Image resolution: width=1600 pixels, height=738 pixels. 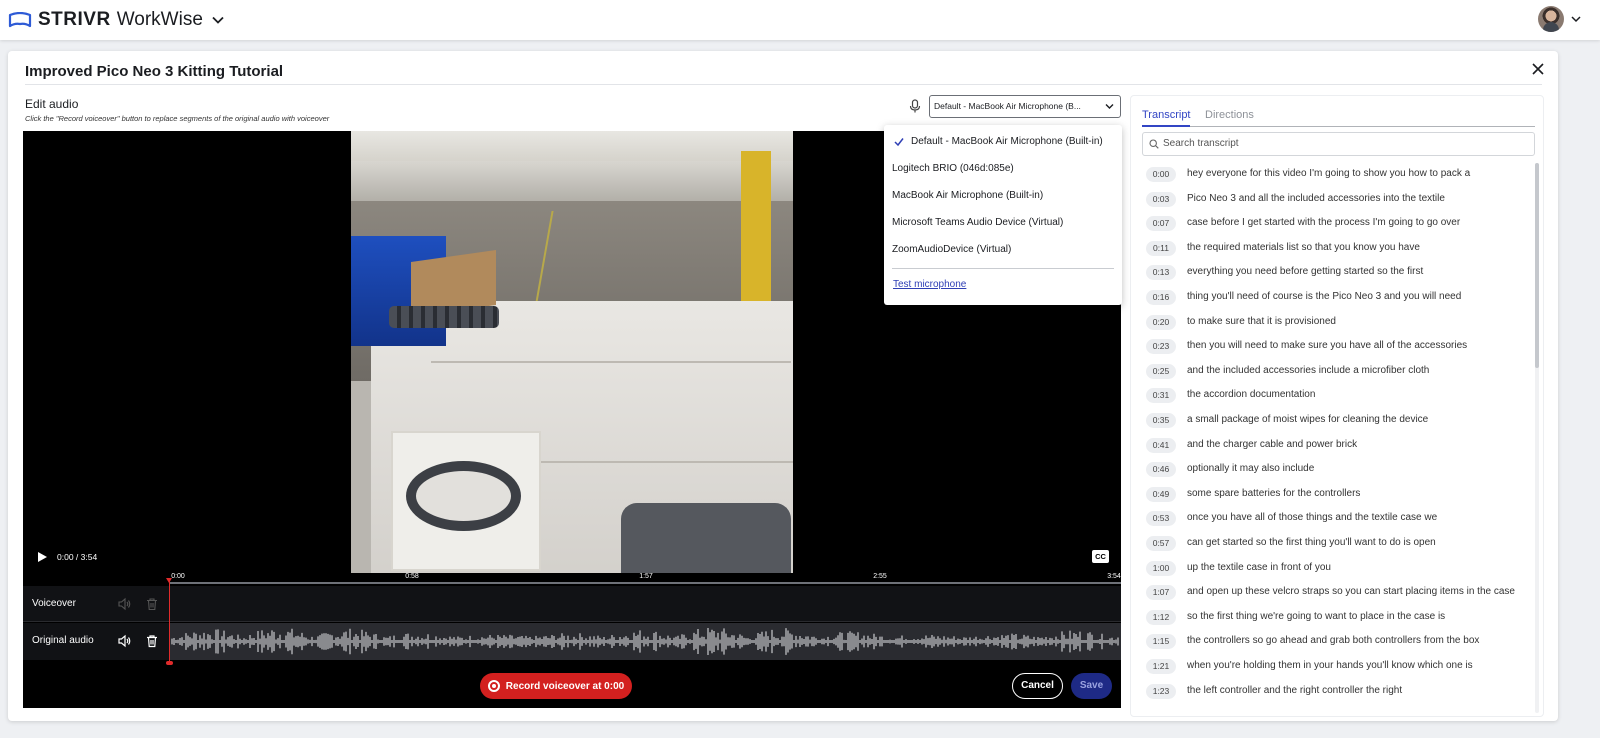 I want to click on voiceover-lane, so click(x=645, y=603).